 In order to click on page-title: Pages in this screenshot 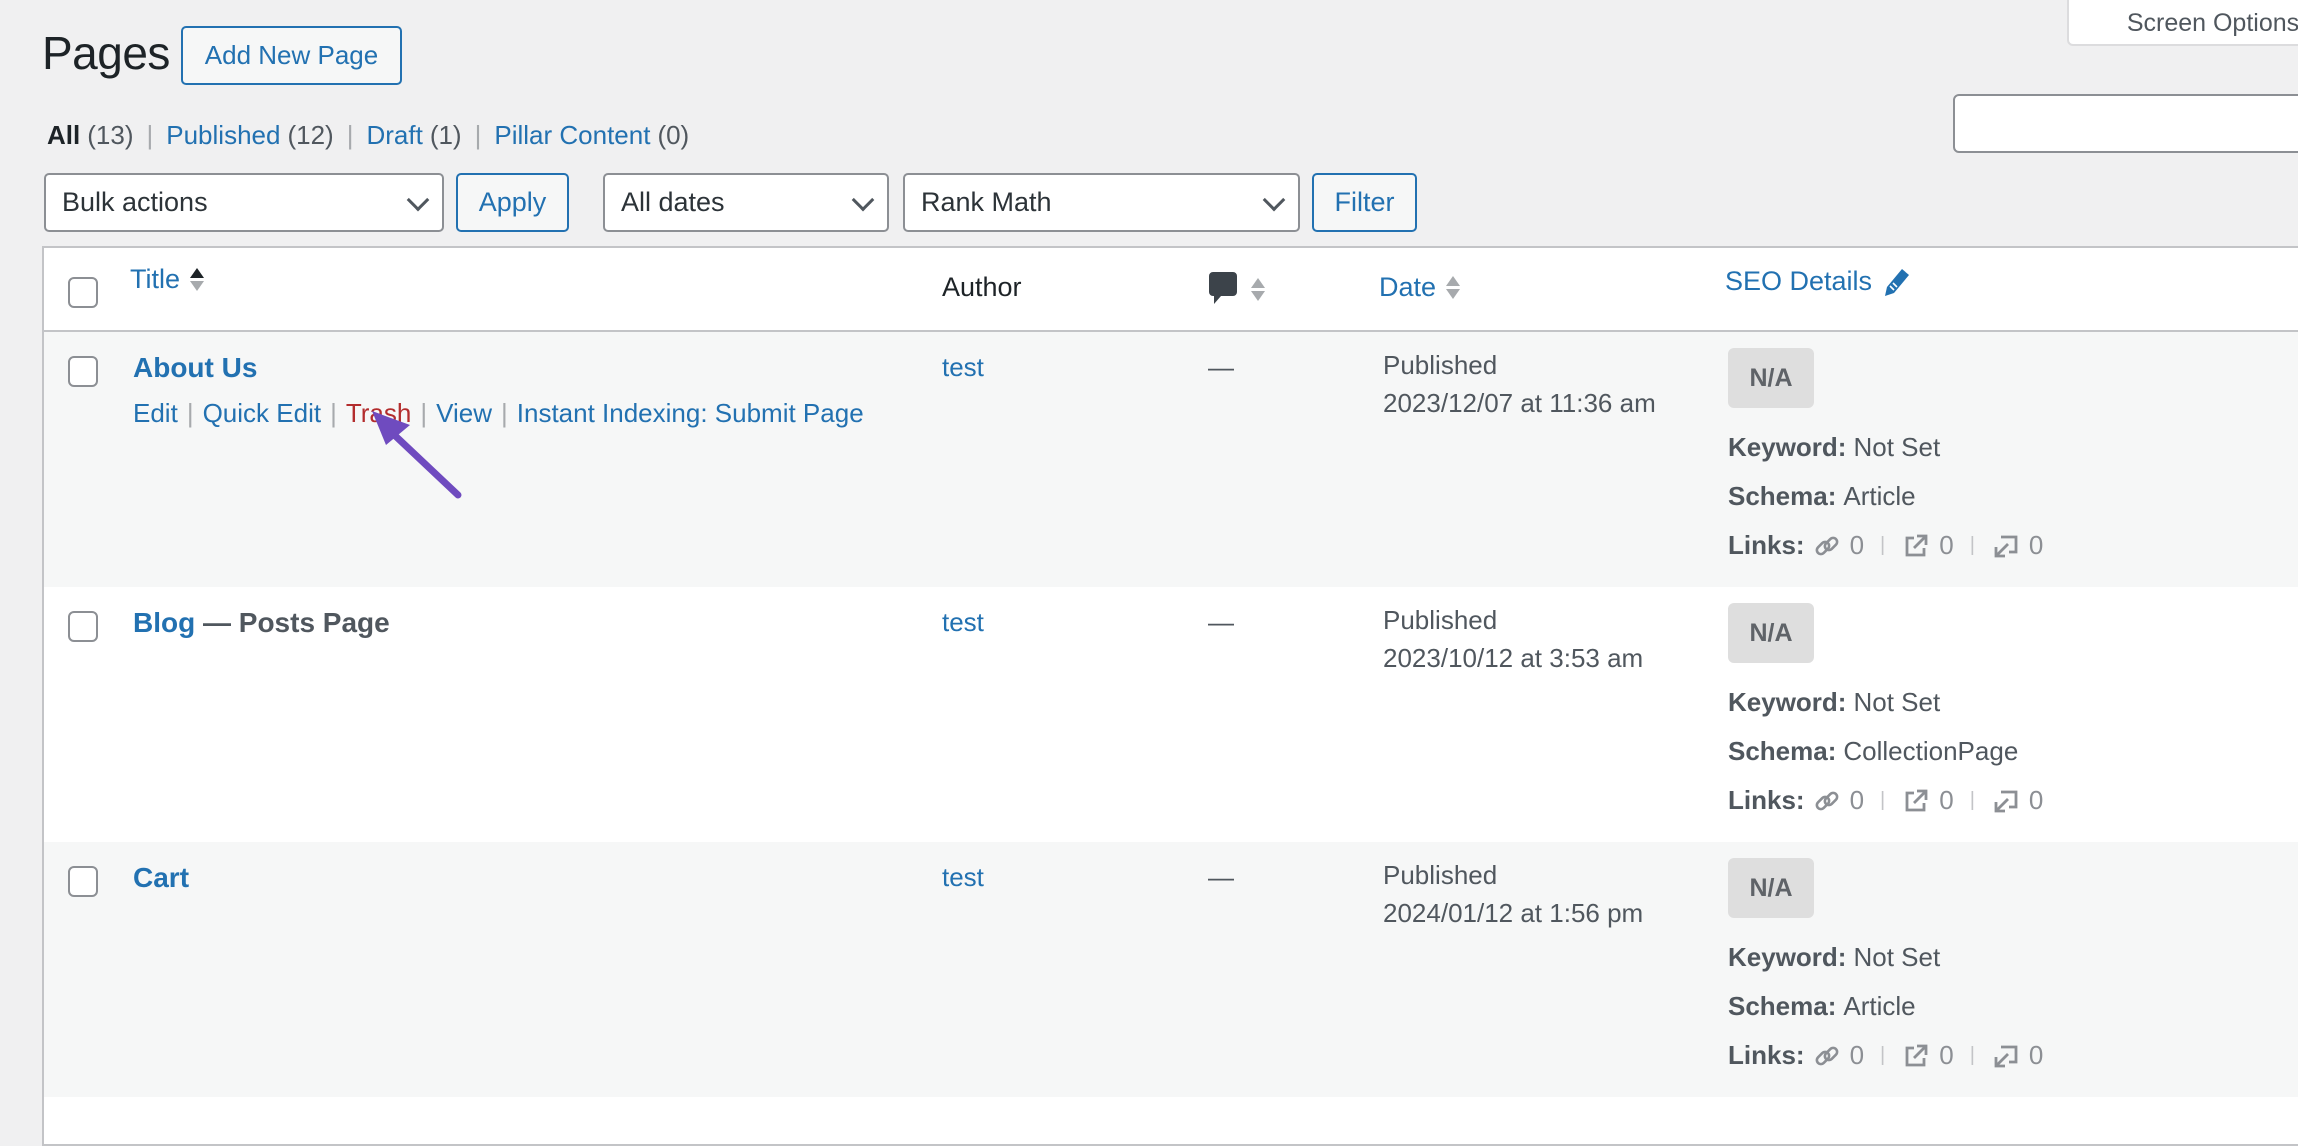, I will do `click(106, 53)`.